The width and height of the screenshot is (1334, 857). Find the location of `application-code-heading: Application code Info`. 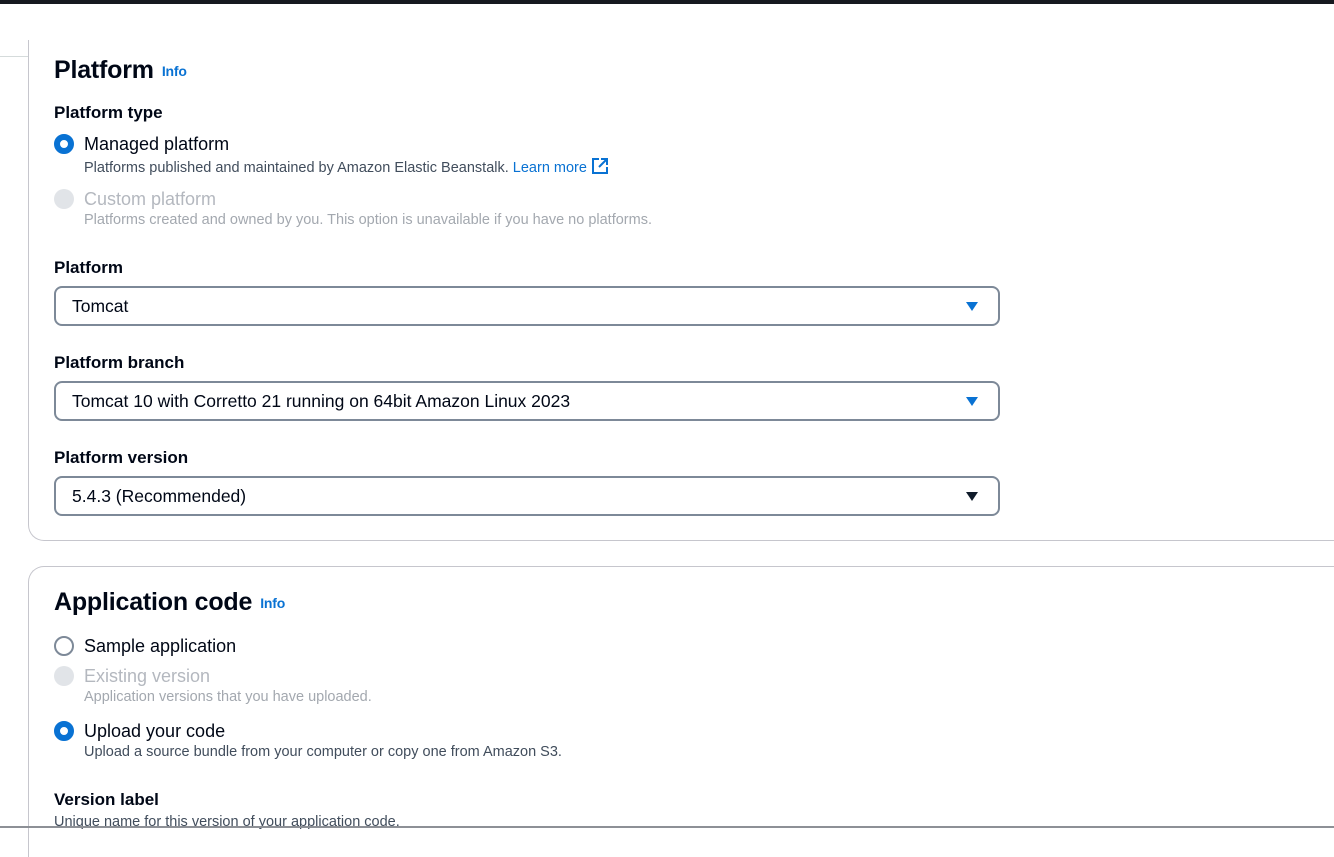

application-code-heading: Application code Info is located at coordinates (169, 602).